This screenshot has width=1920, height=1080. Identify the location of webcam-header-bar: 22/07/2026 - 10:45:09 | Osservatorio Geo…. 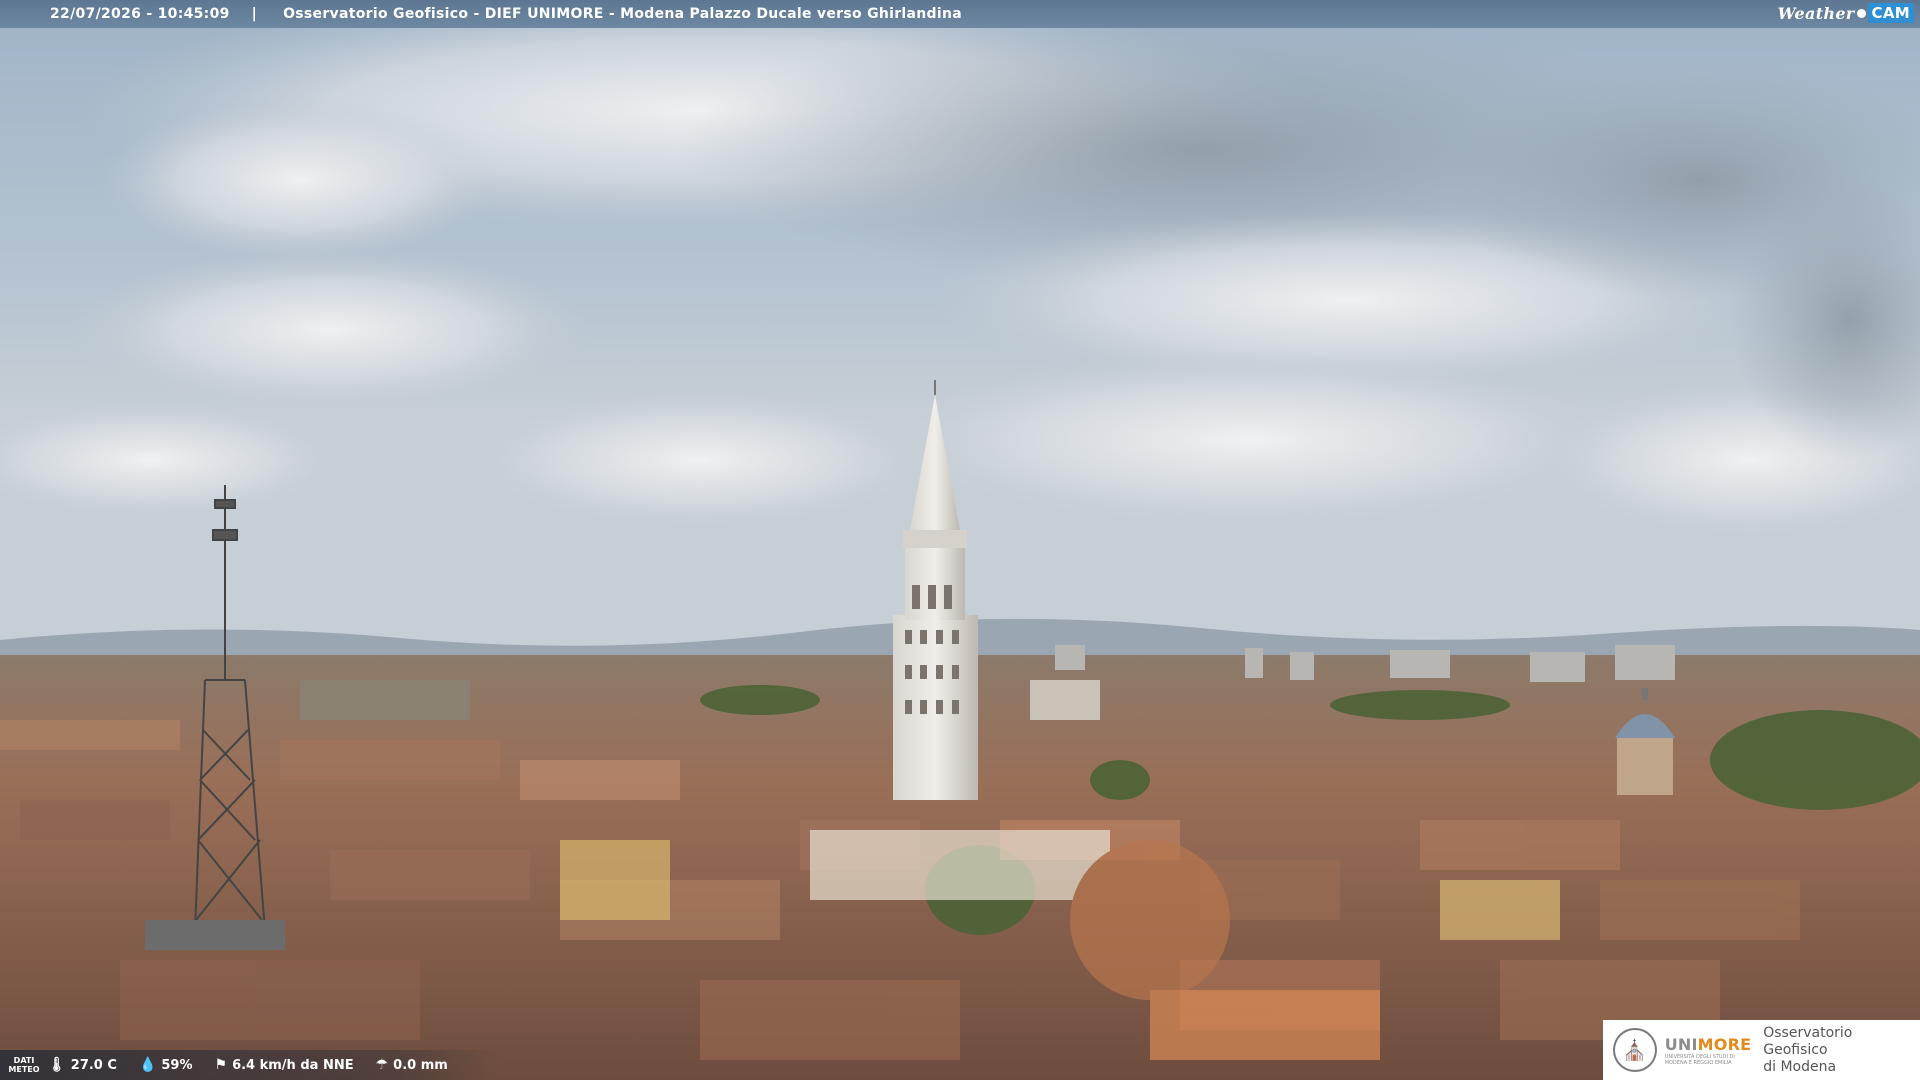
(960, 14).